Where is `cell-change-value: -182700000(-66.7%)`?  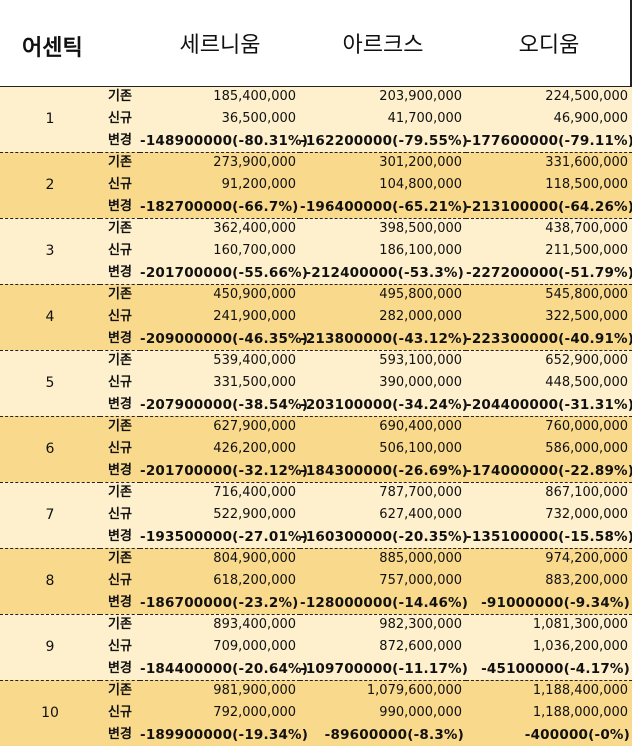
cell-change-value: -182700000(-66.7%) is located at coordinates (220, 207).